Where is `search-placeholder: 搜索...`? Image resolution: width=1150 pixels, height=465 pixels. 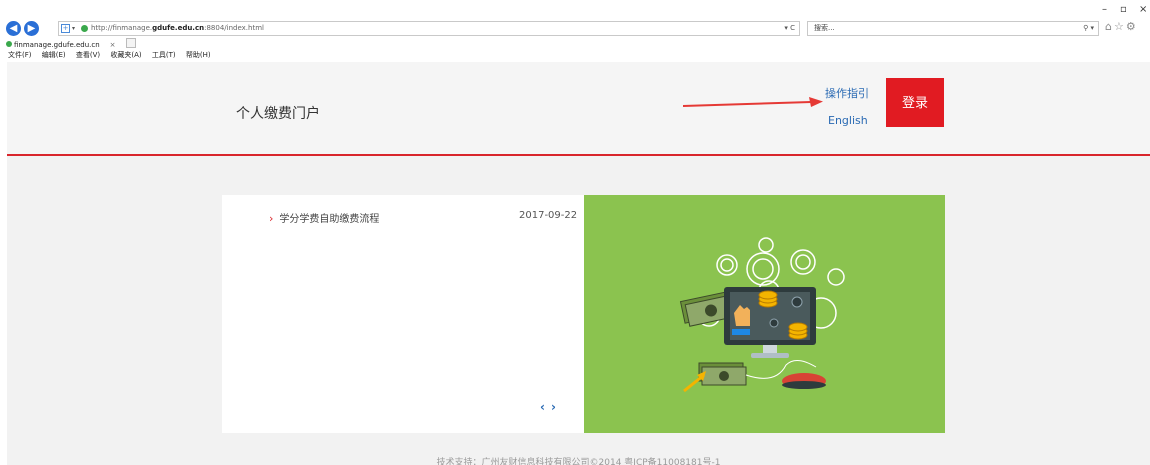
search-placeholder: 搜索... is located at coordinates (824, 28).